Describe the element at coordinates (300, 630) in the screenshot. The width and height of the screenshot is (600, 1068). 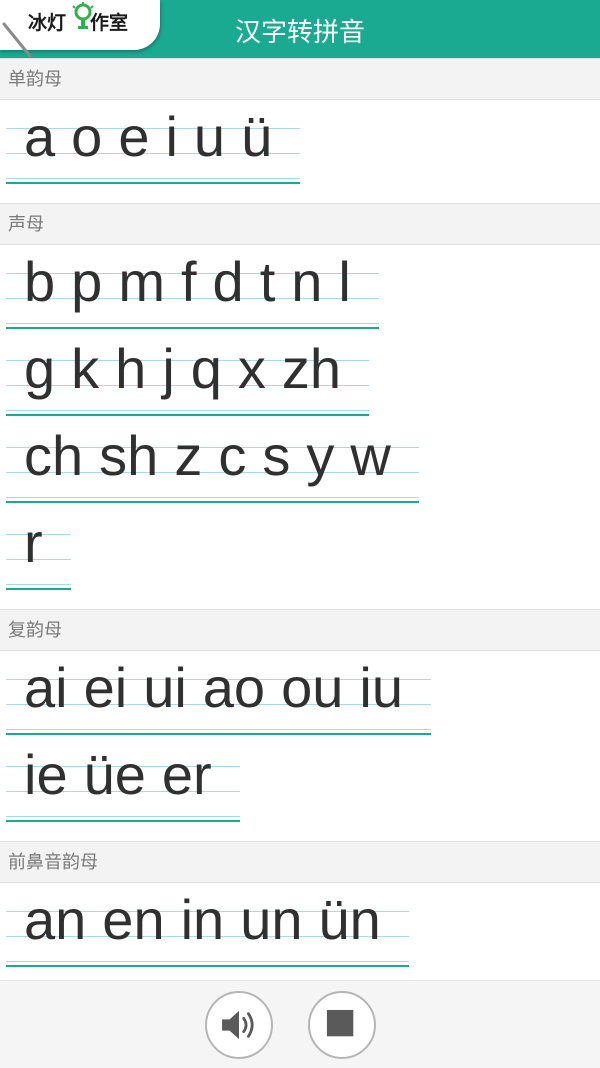
I see `section-header: 复韵母` at that location.